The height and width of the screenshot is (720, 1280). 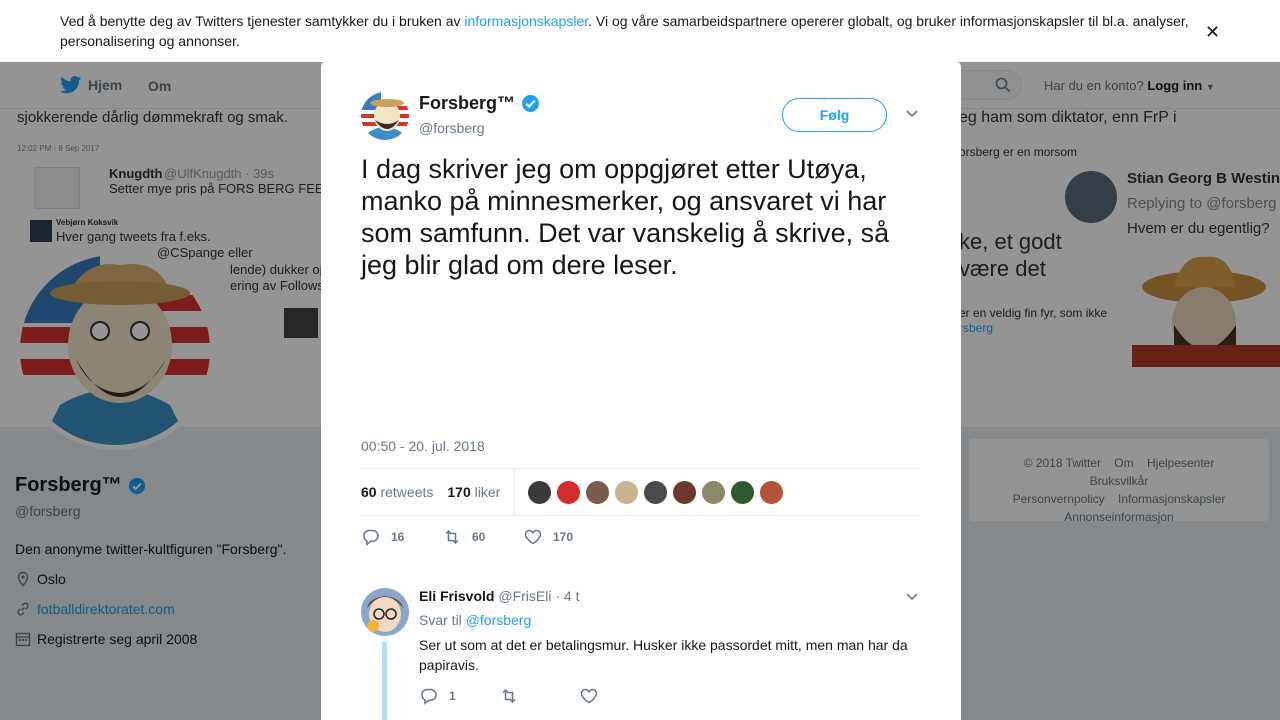 I want to click on likes-stat-count: 170, so click(x=459, y=492).